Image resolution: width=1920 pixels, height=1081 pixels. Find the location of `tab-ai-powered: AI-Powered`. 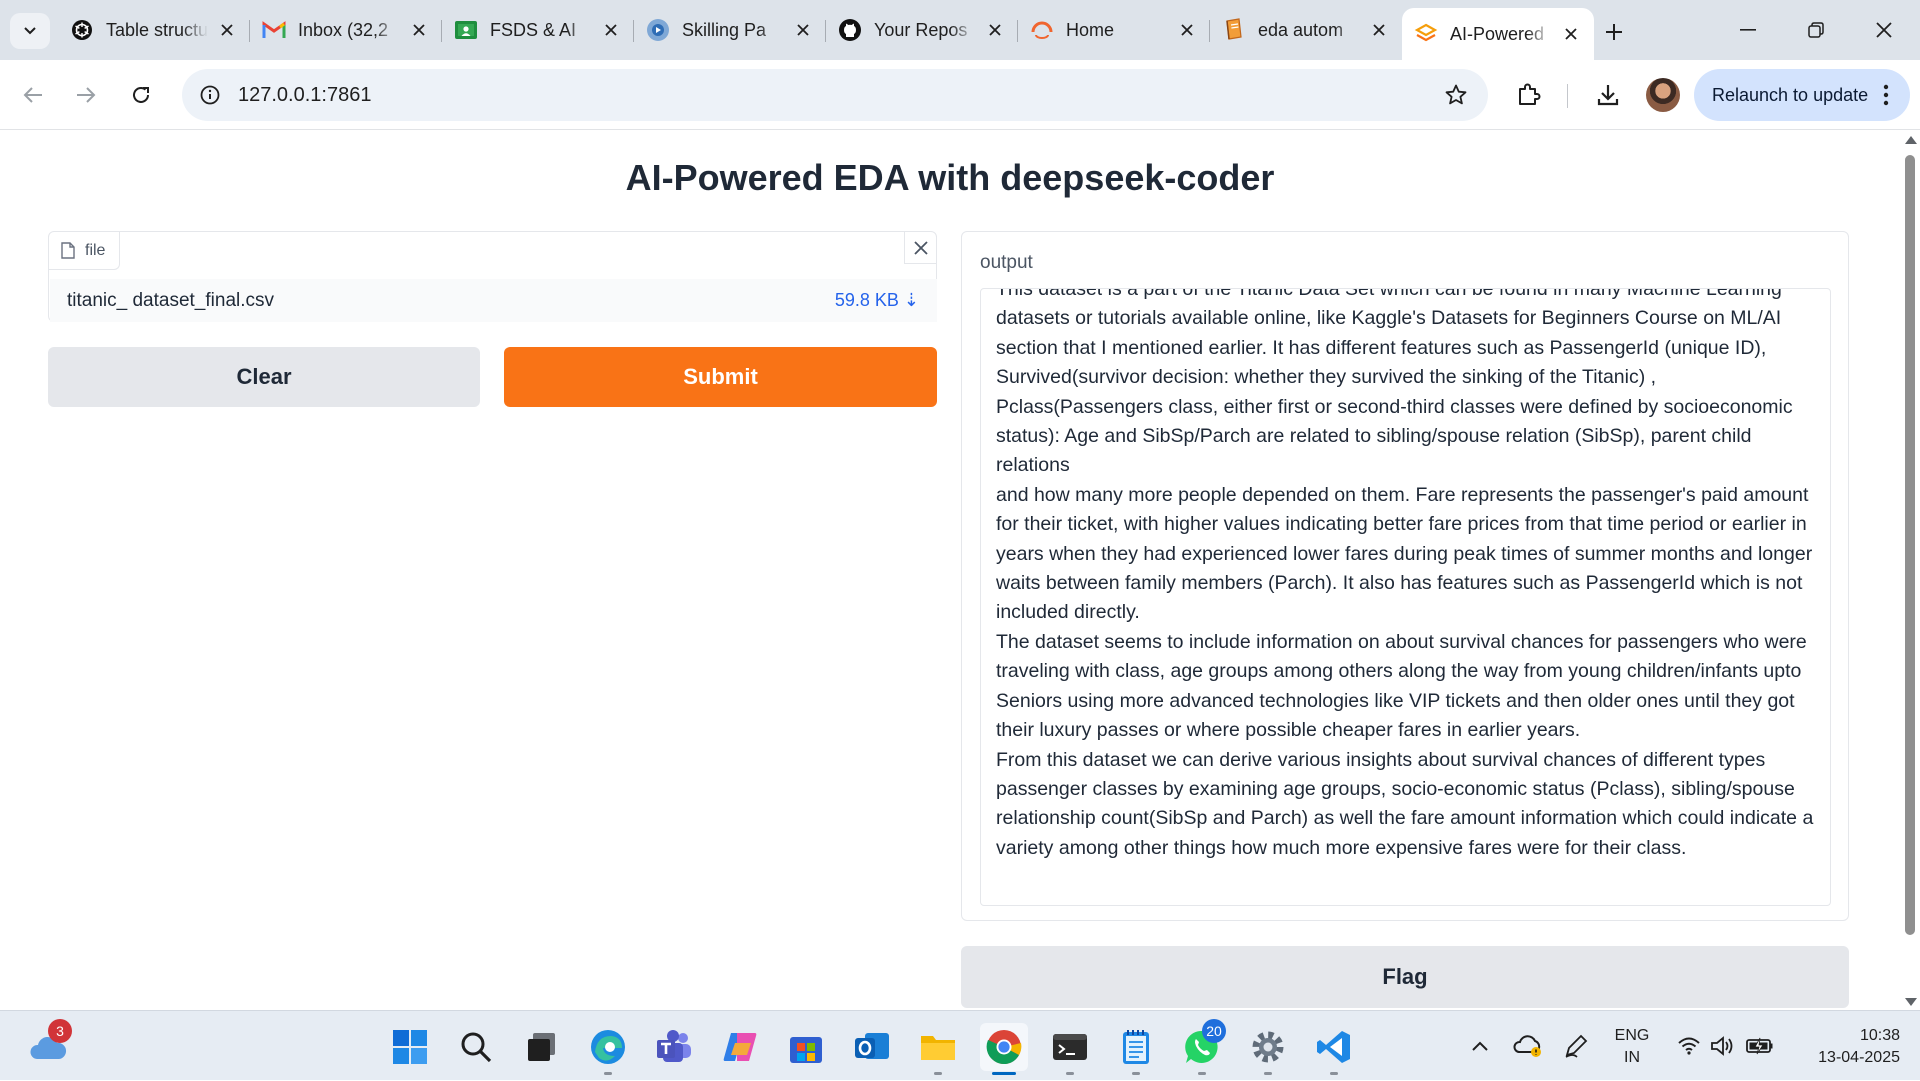

tab-ai-powered: AI-Powered is located at coordinates (1498, 34).